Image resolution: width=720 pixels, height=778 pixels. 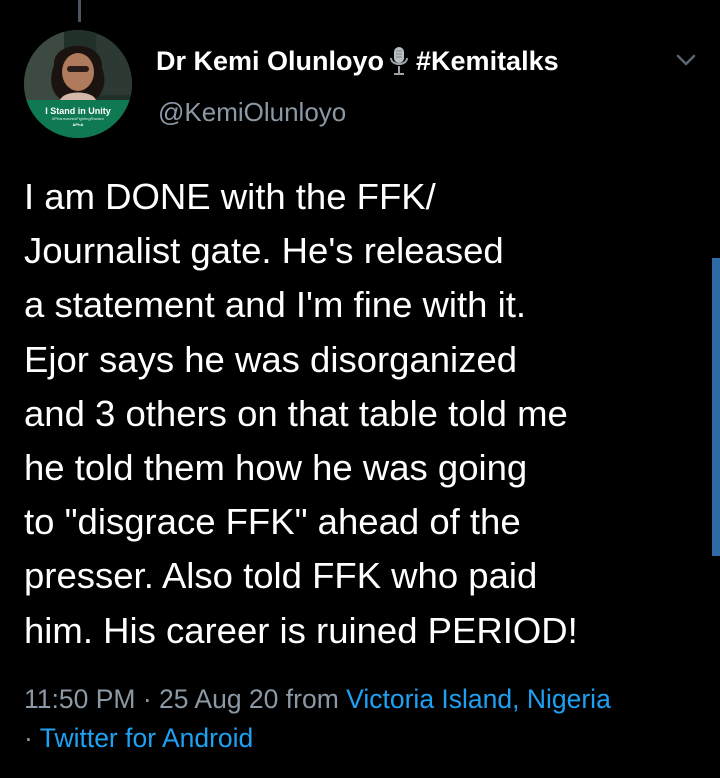 I want to click on from-label: from, so click(x=312, y=699).